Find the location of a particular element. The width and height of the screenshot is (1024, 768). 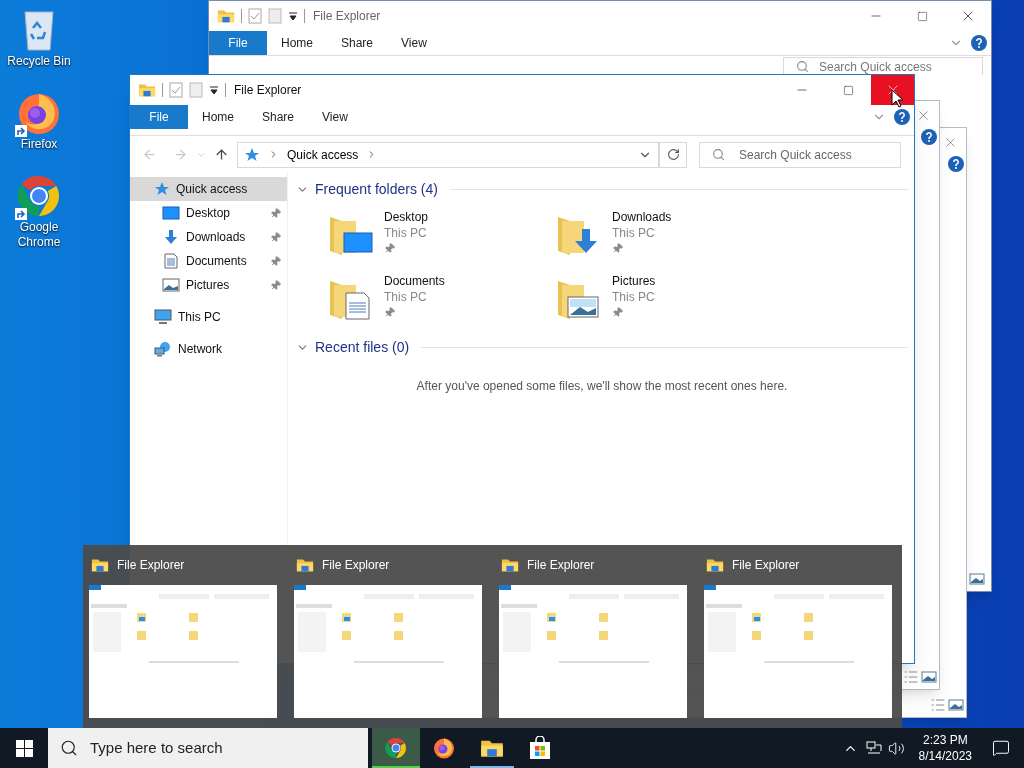

cursor-icon is located at coordinates (897, 98).